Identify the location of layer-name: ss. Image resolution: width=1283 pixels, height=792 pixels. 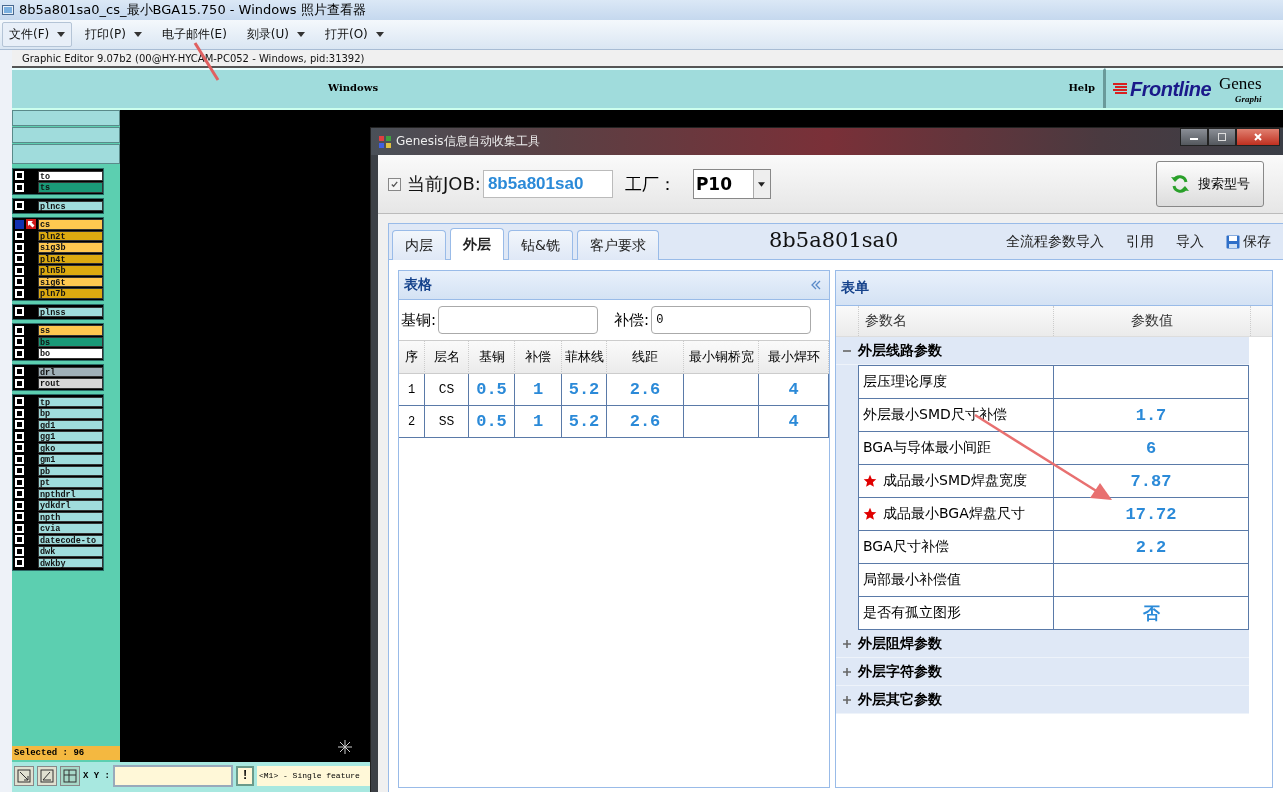
(70, 330).